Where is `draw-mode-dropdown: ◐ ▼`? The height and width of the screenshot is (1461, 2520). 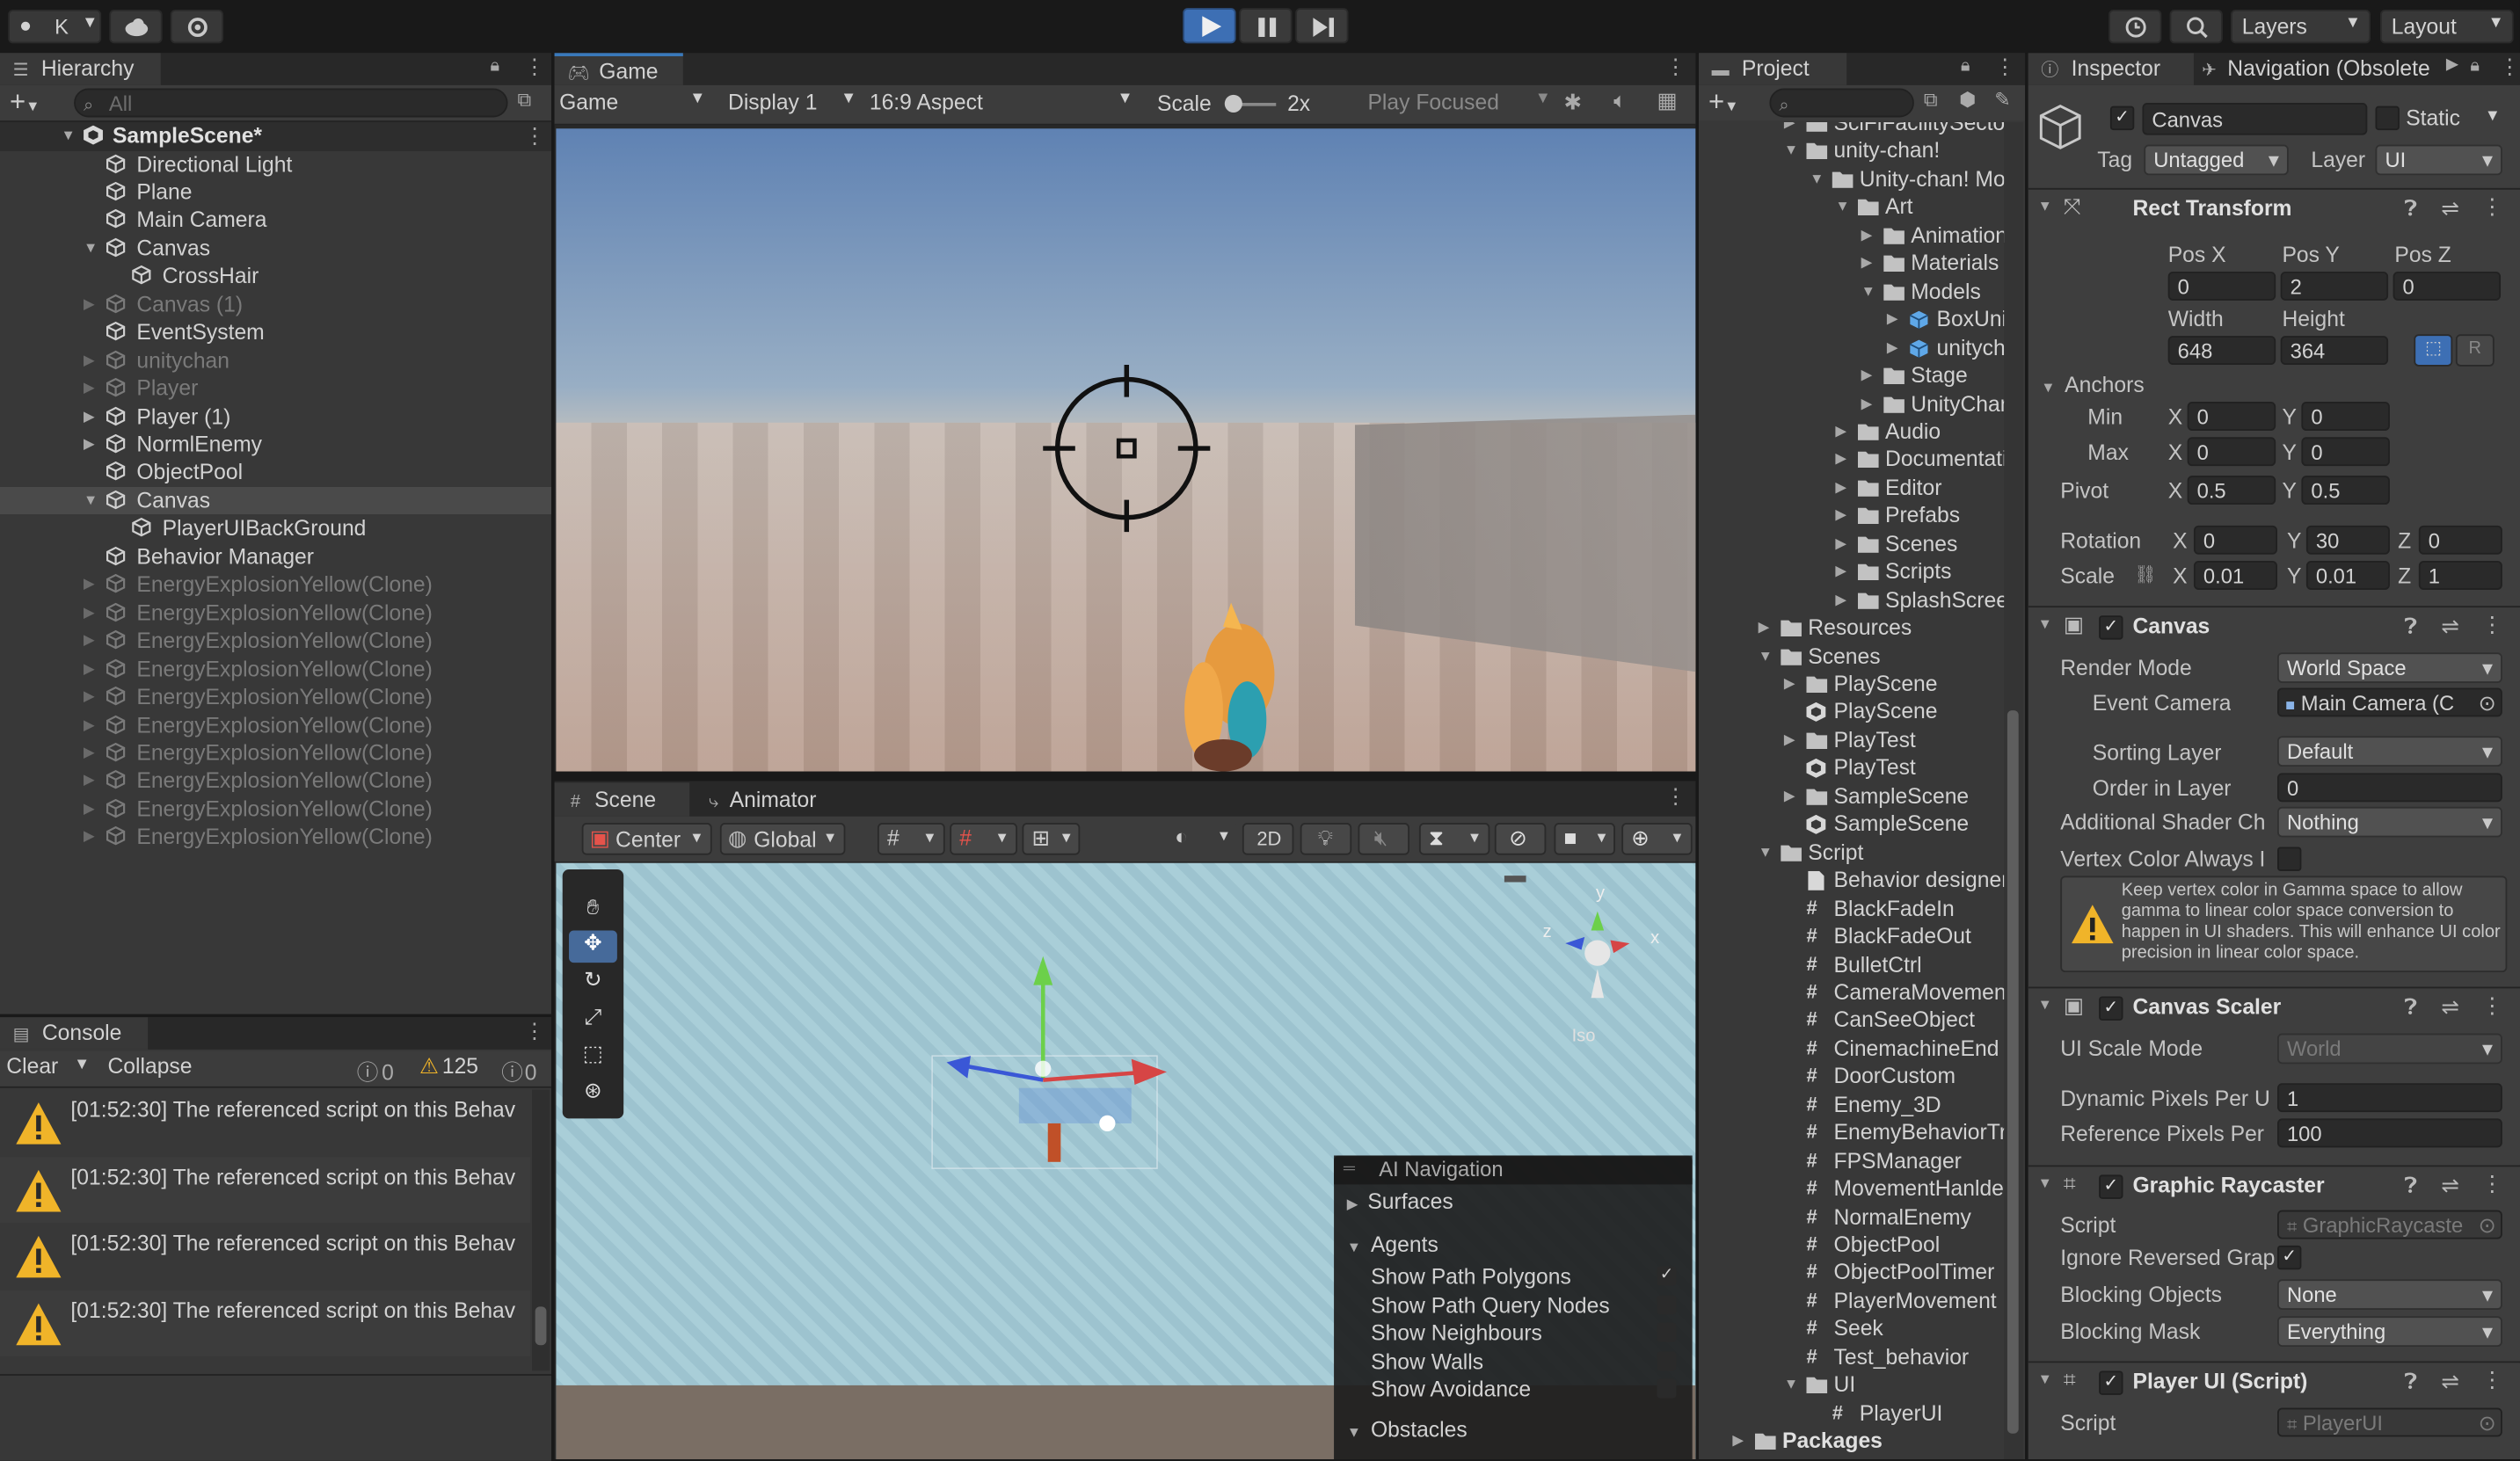 draw-mode-dropdown: ◐ ▼ is located at coordinates (1202, 839).